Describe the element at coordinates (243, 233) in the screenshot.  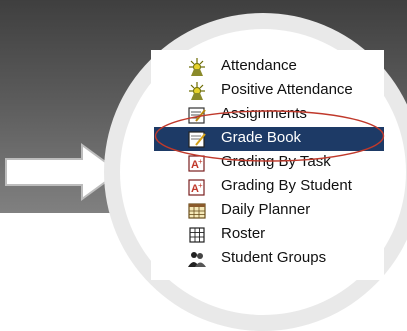
I see `menu-item-label: Roster` at that location.